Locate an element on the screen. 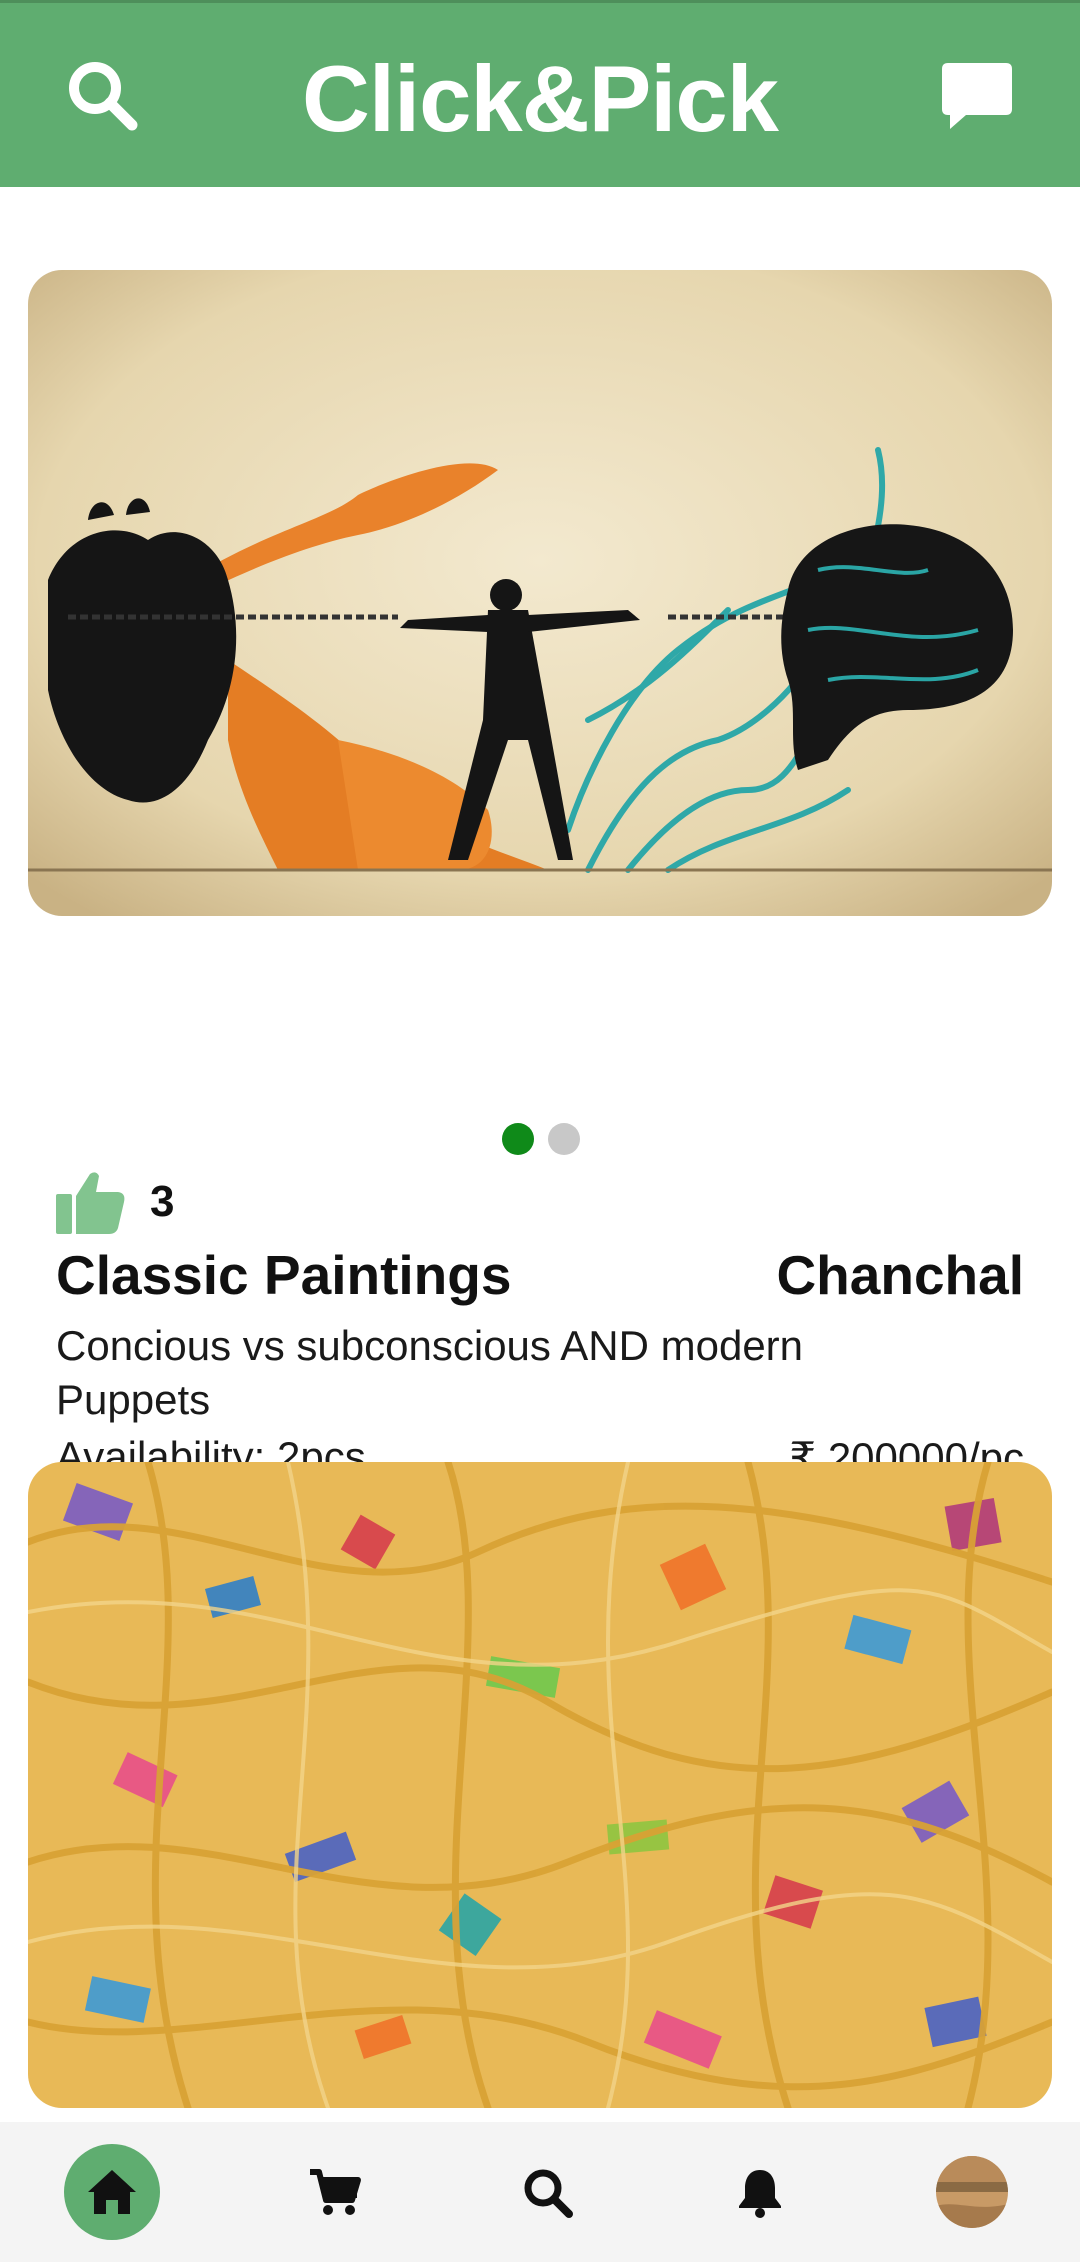 This screenshot has height=2262, width=1080. nav-profile is located at coordinates (972, 2192).